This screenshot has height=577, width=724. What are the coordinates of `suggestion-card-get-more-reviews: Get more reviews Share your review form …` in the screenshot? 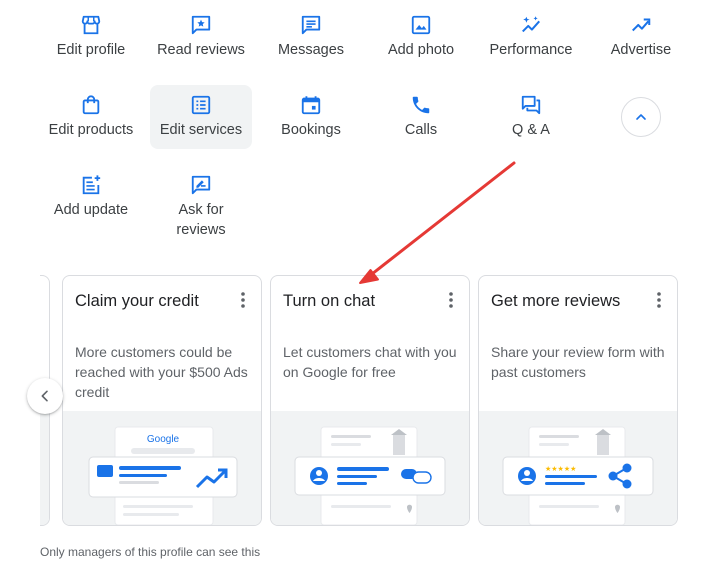 It's located at (578, 400).